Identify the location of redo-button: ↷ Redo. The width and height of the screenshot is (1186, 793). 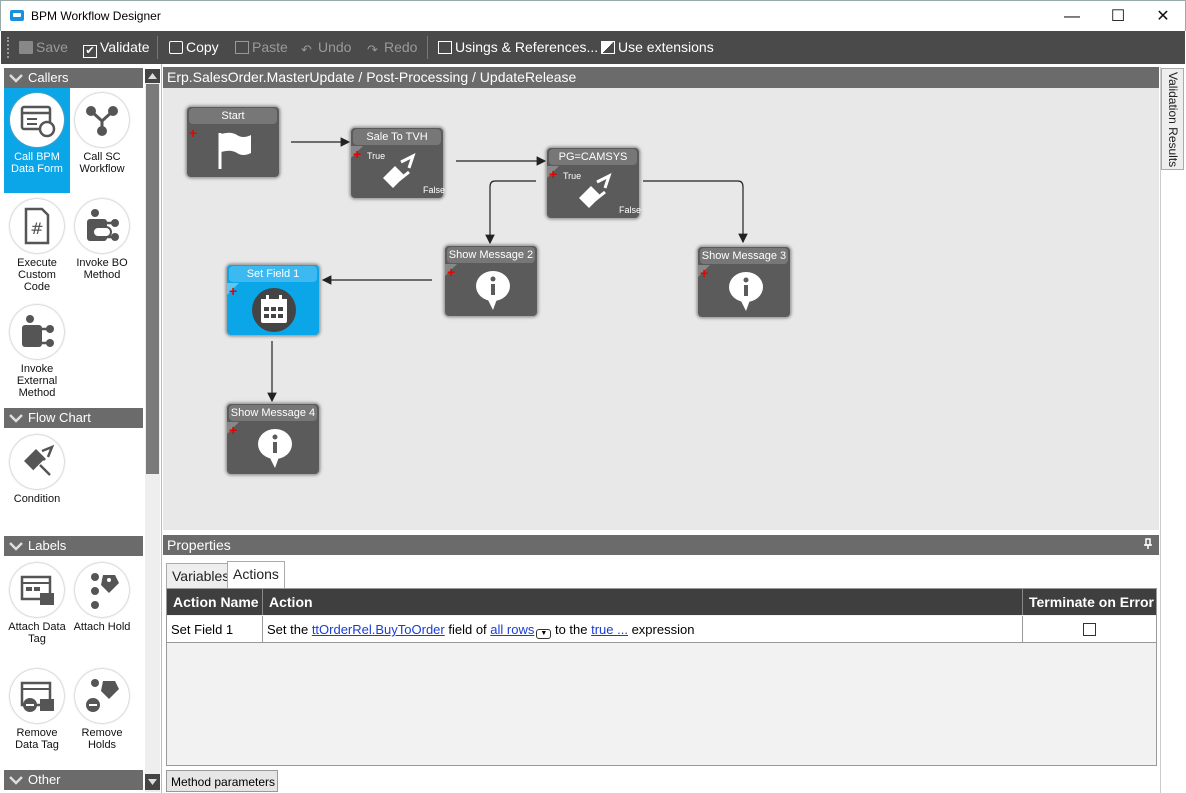
(392, 47).